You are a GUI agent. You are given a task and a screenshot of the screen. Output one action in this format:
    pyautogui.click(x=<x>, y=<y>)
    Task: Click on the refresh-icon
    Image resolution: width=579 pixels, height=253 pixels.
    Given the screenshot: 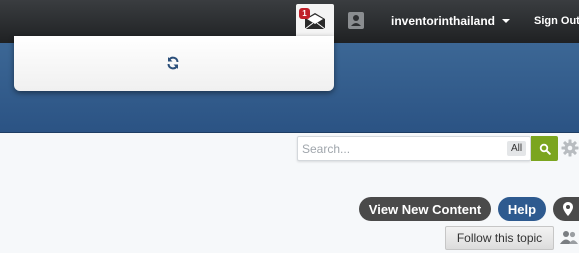 What is the action you would take?
    pyautogui.click(x=173, y=63)
    